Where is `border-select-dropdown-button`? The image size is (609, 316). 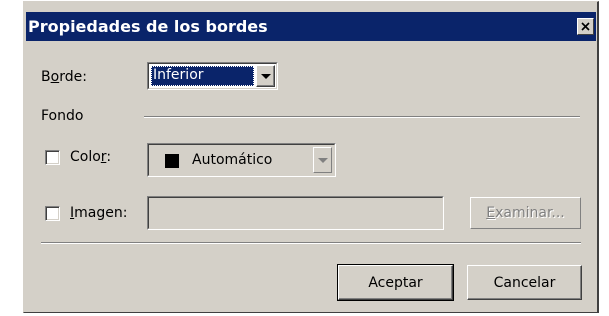
border-select-dropdown-button is located at coordinates (265, 76).